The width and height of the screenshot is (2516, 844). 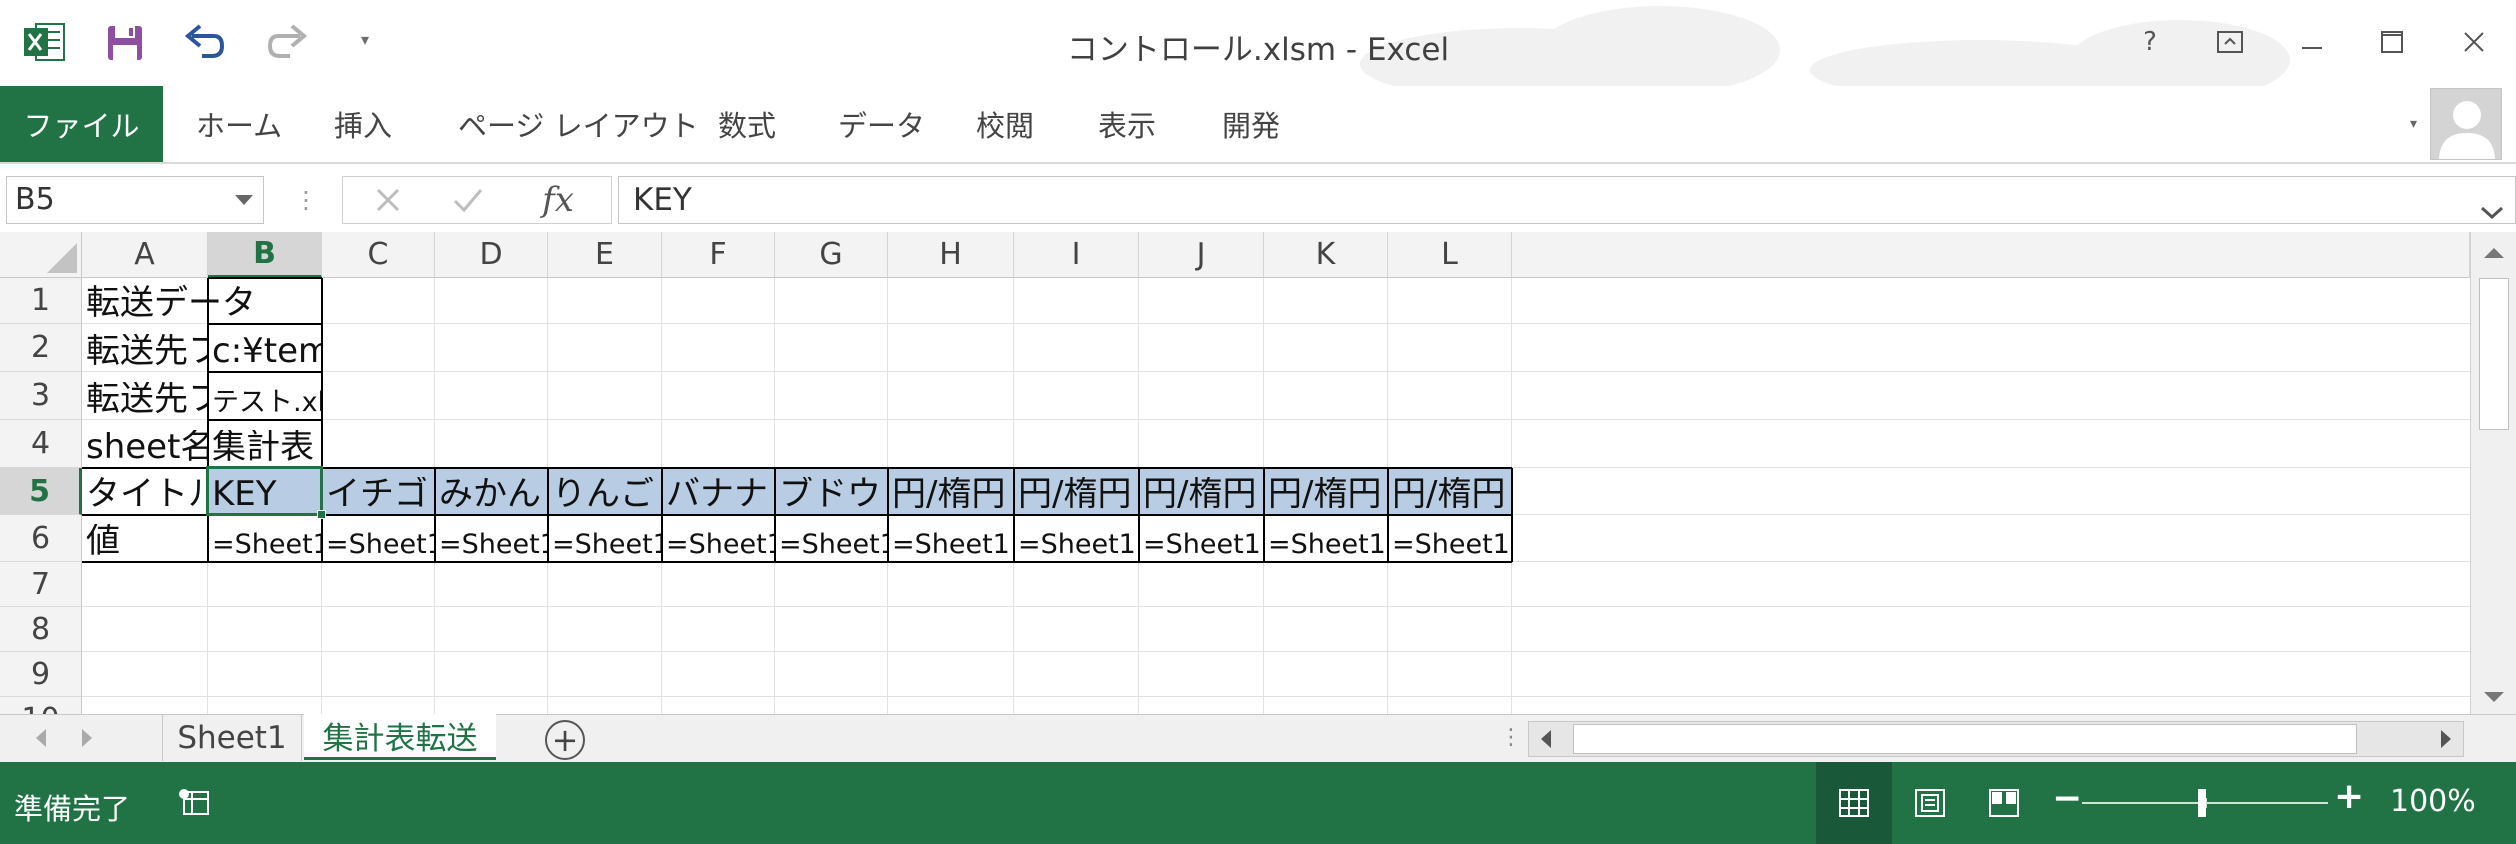 I want to click on cell-f6: =Sheet1!G6, so click(x=720, y=544).